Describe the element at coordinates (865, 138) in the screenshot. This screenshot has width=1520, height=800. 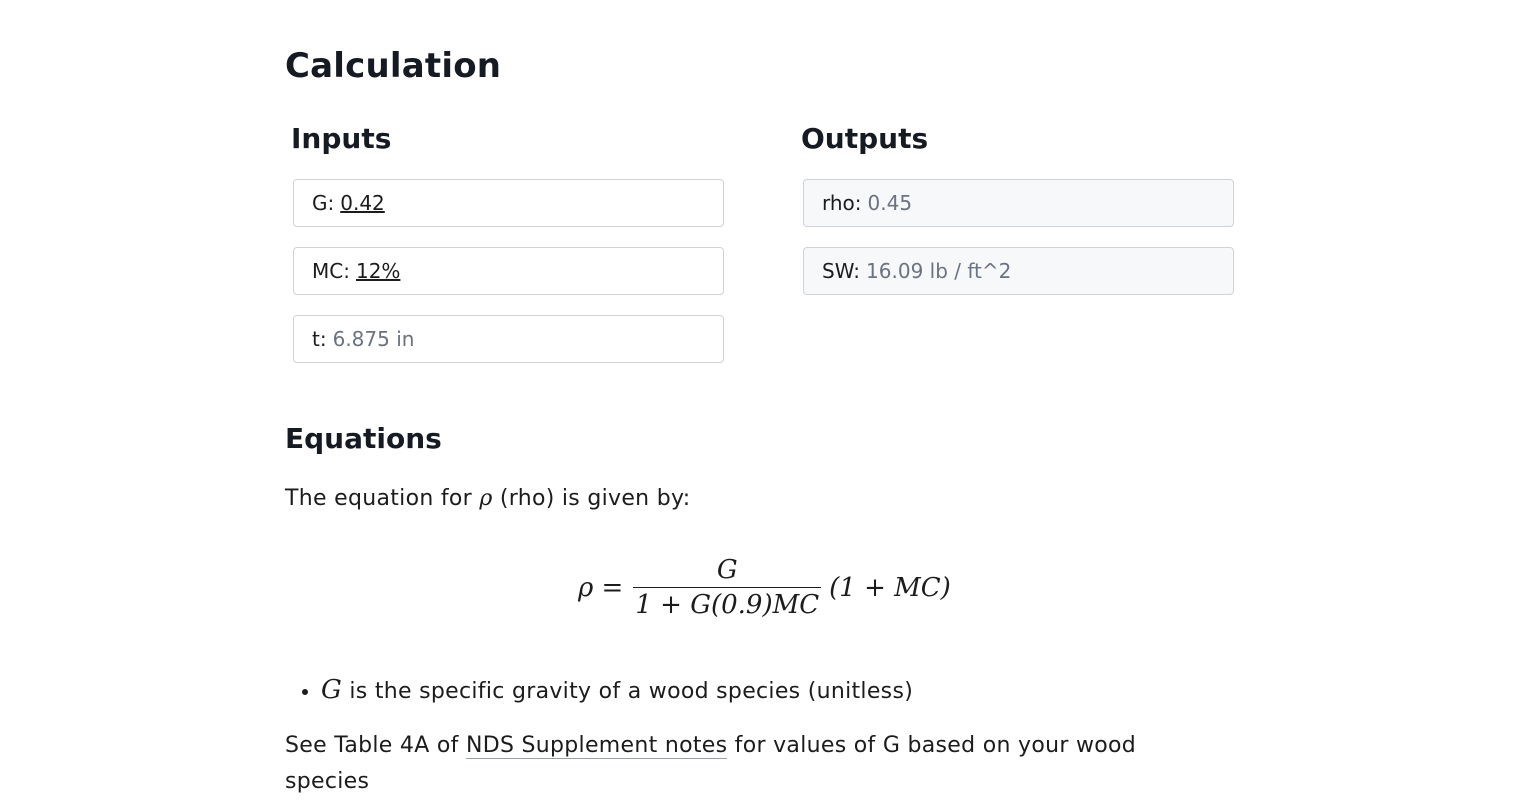
I see `outputs-heading: Outputs` at that location.